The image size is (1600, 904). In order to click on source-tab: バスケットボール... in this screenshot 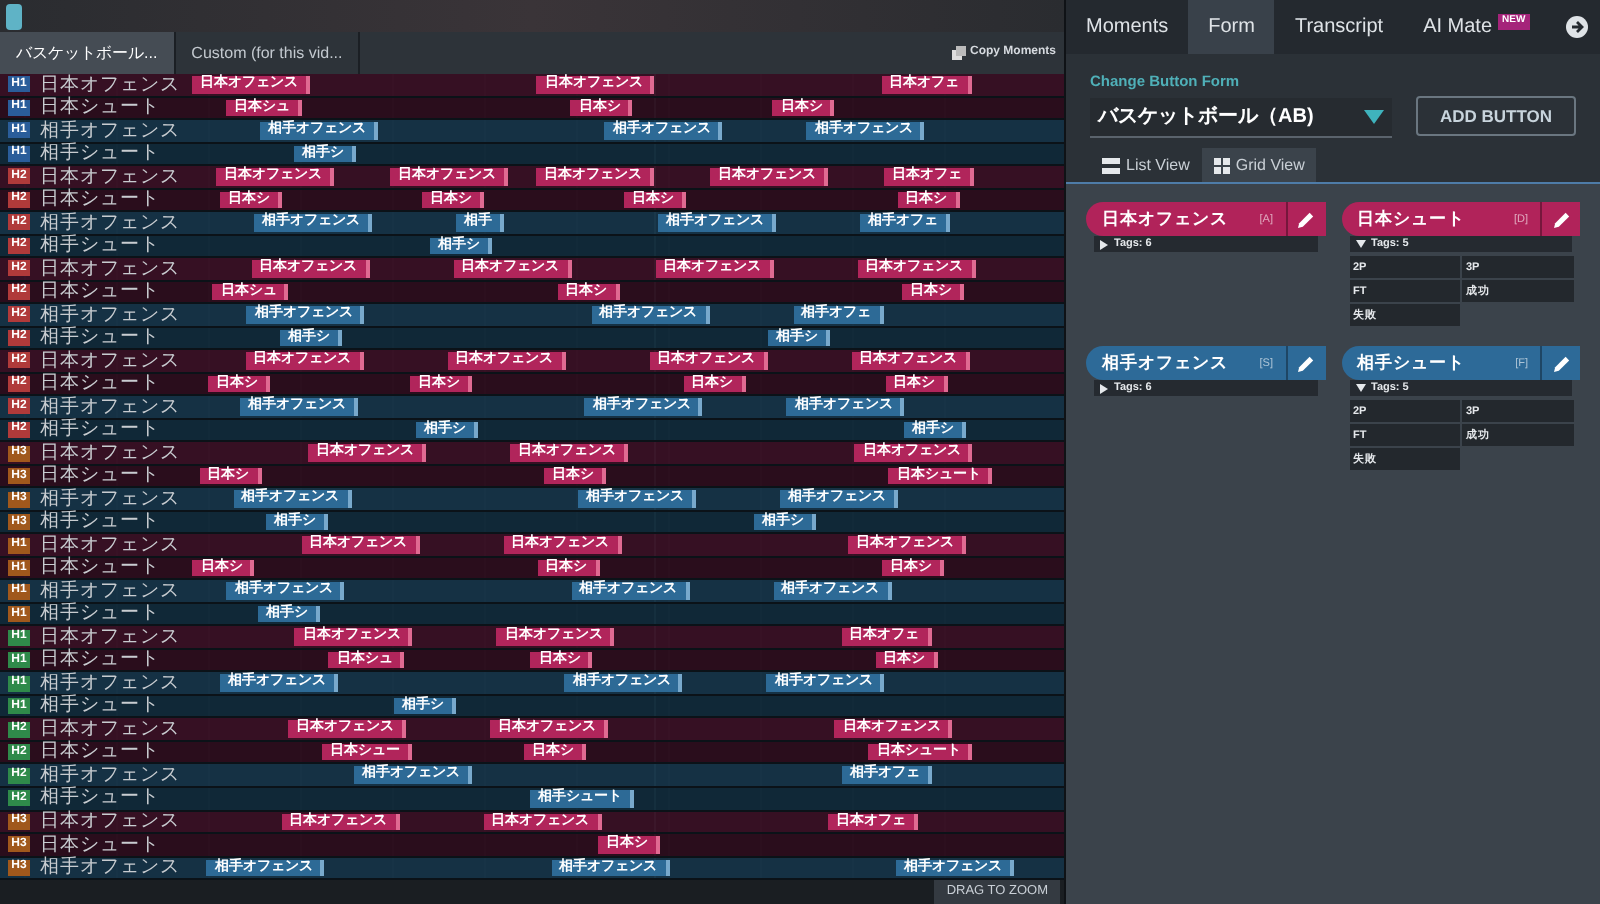, I will do `click(88, 53)`.